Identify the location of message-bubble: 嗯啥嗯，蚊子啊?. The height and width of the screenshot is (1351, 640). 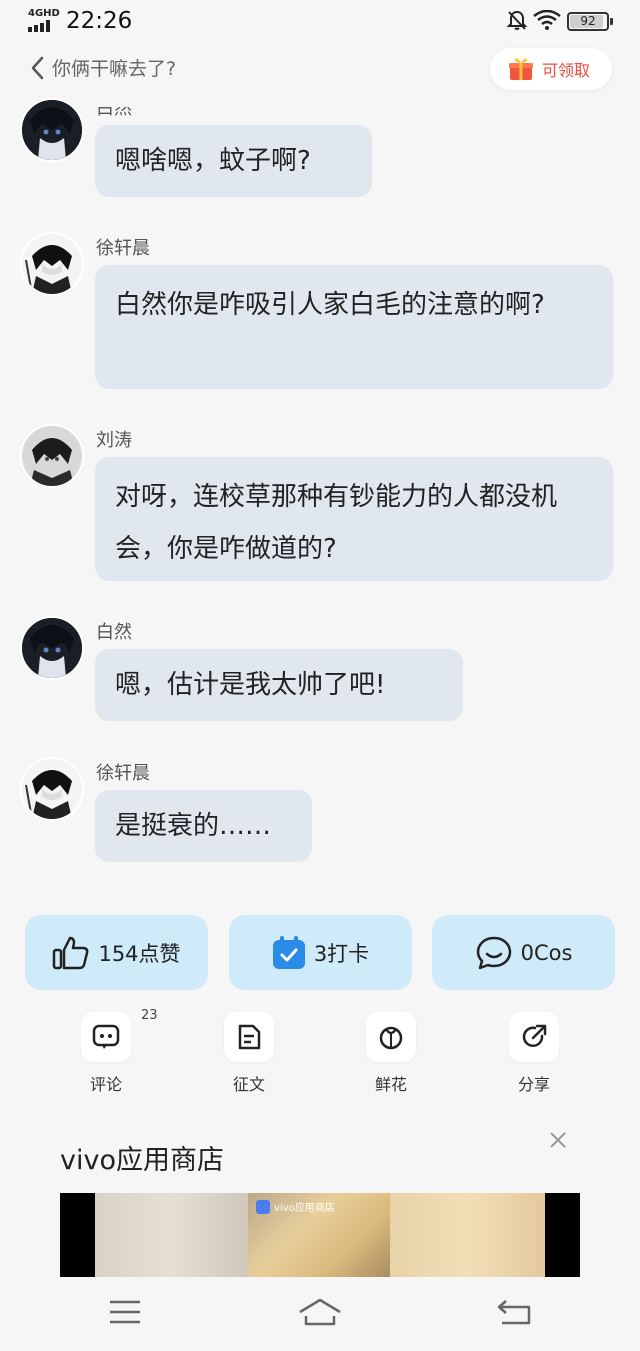
(233, 161).